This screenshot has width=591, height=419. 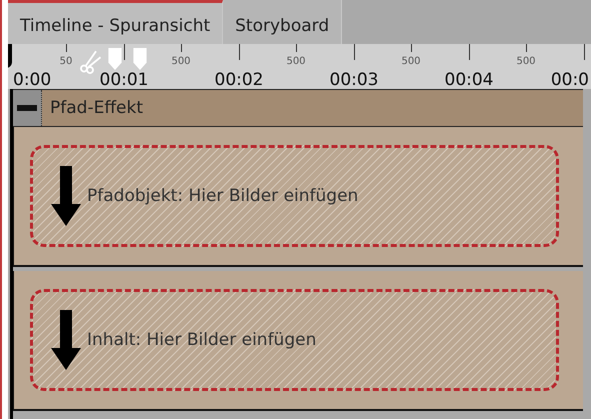 What do you see at coordinates (90, 61) in the screenshot?
I see `scissors-icon` at bounding box center [90, 61].